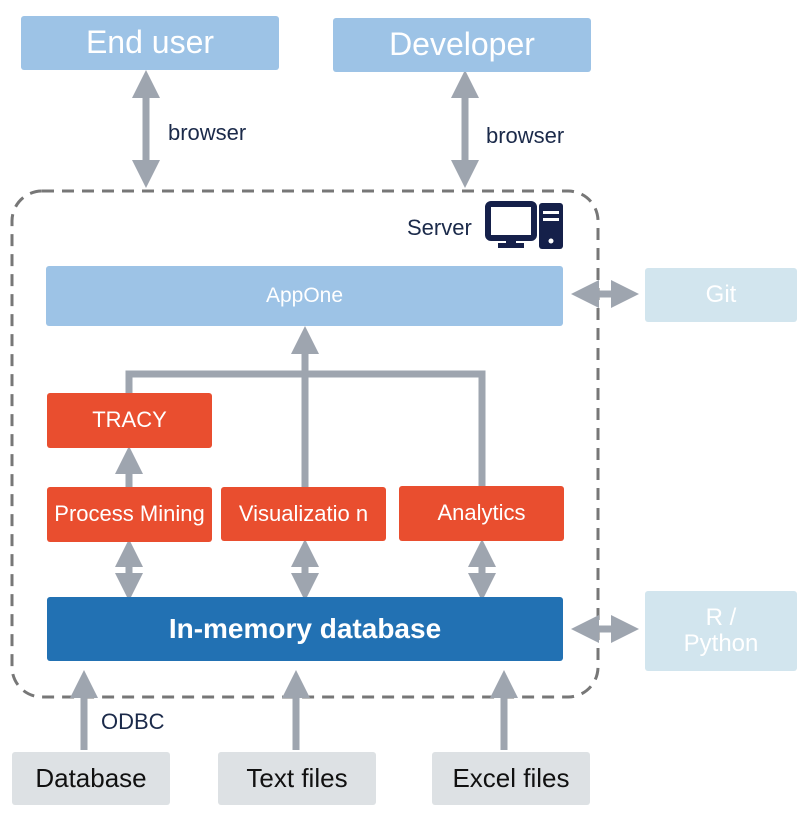  I want to click on analytics-box: Analytics, so click(481, 513).